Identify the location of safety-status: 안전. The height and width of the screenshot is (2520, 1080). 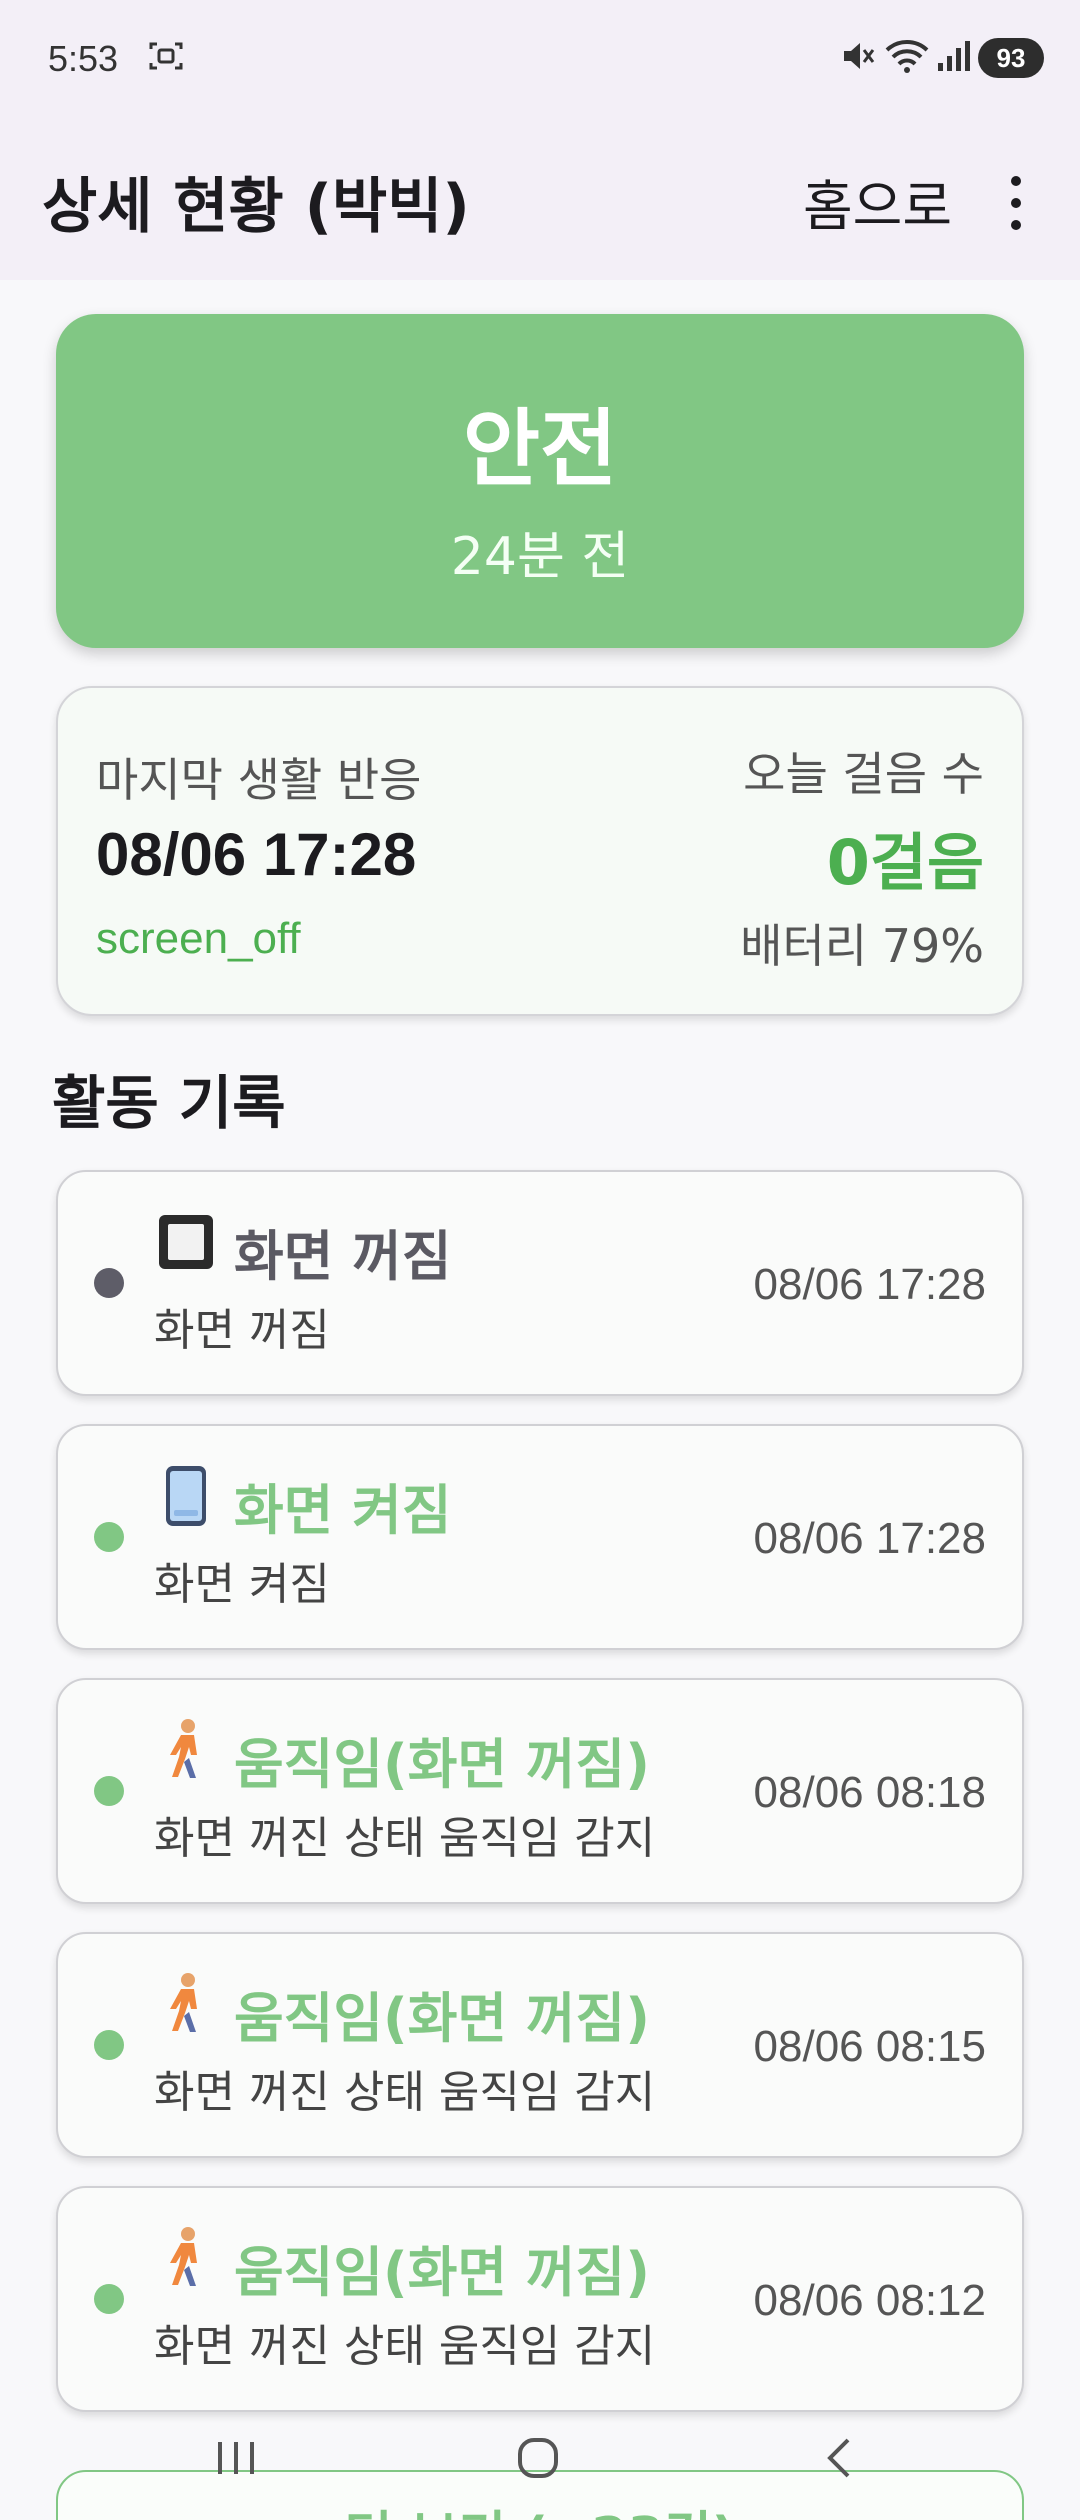
(540, 449).